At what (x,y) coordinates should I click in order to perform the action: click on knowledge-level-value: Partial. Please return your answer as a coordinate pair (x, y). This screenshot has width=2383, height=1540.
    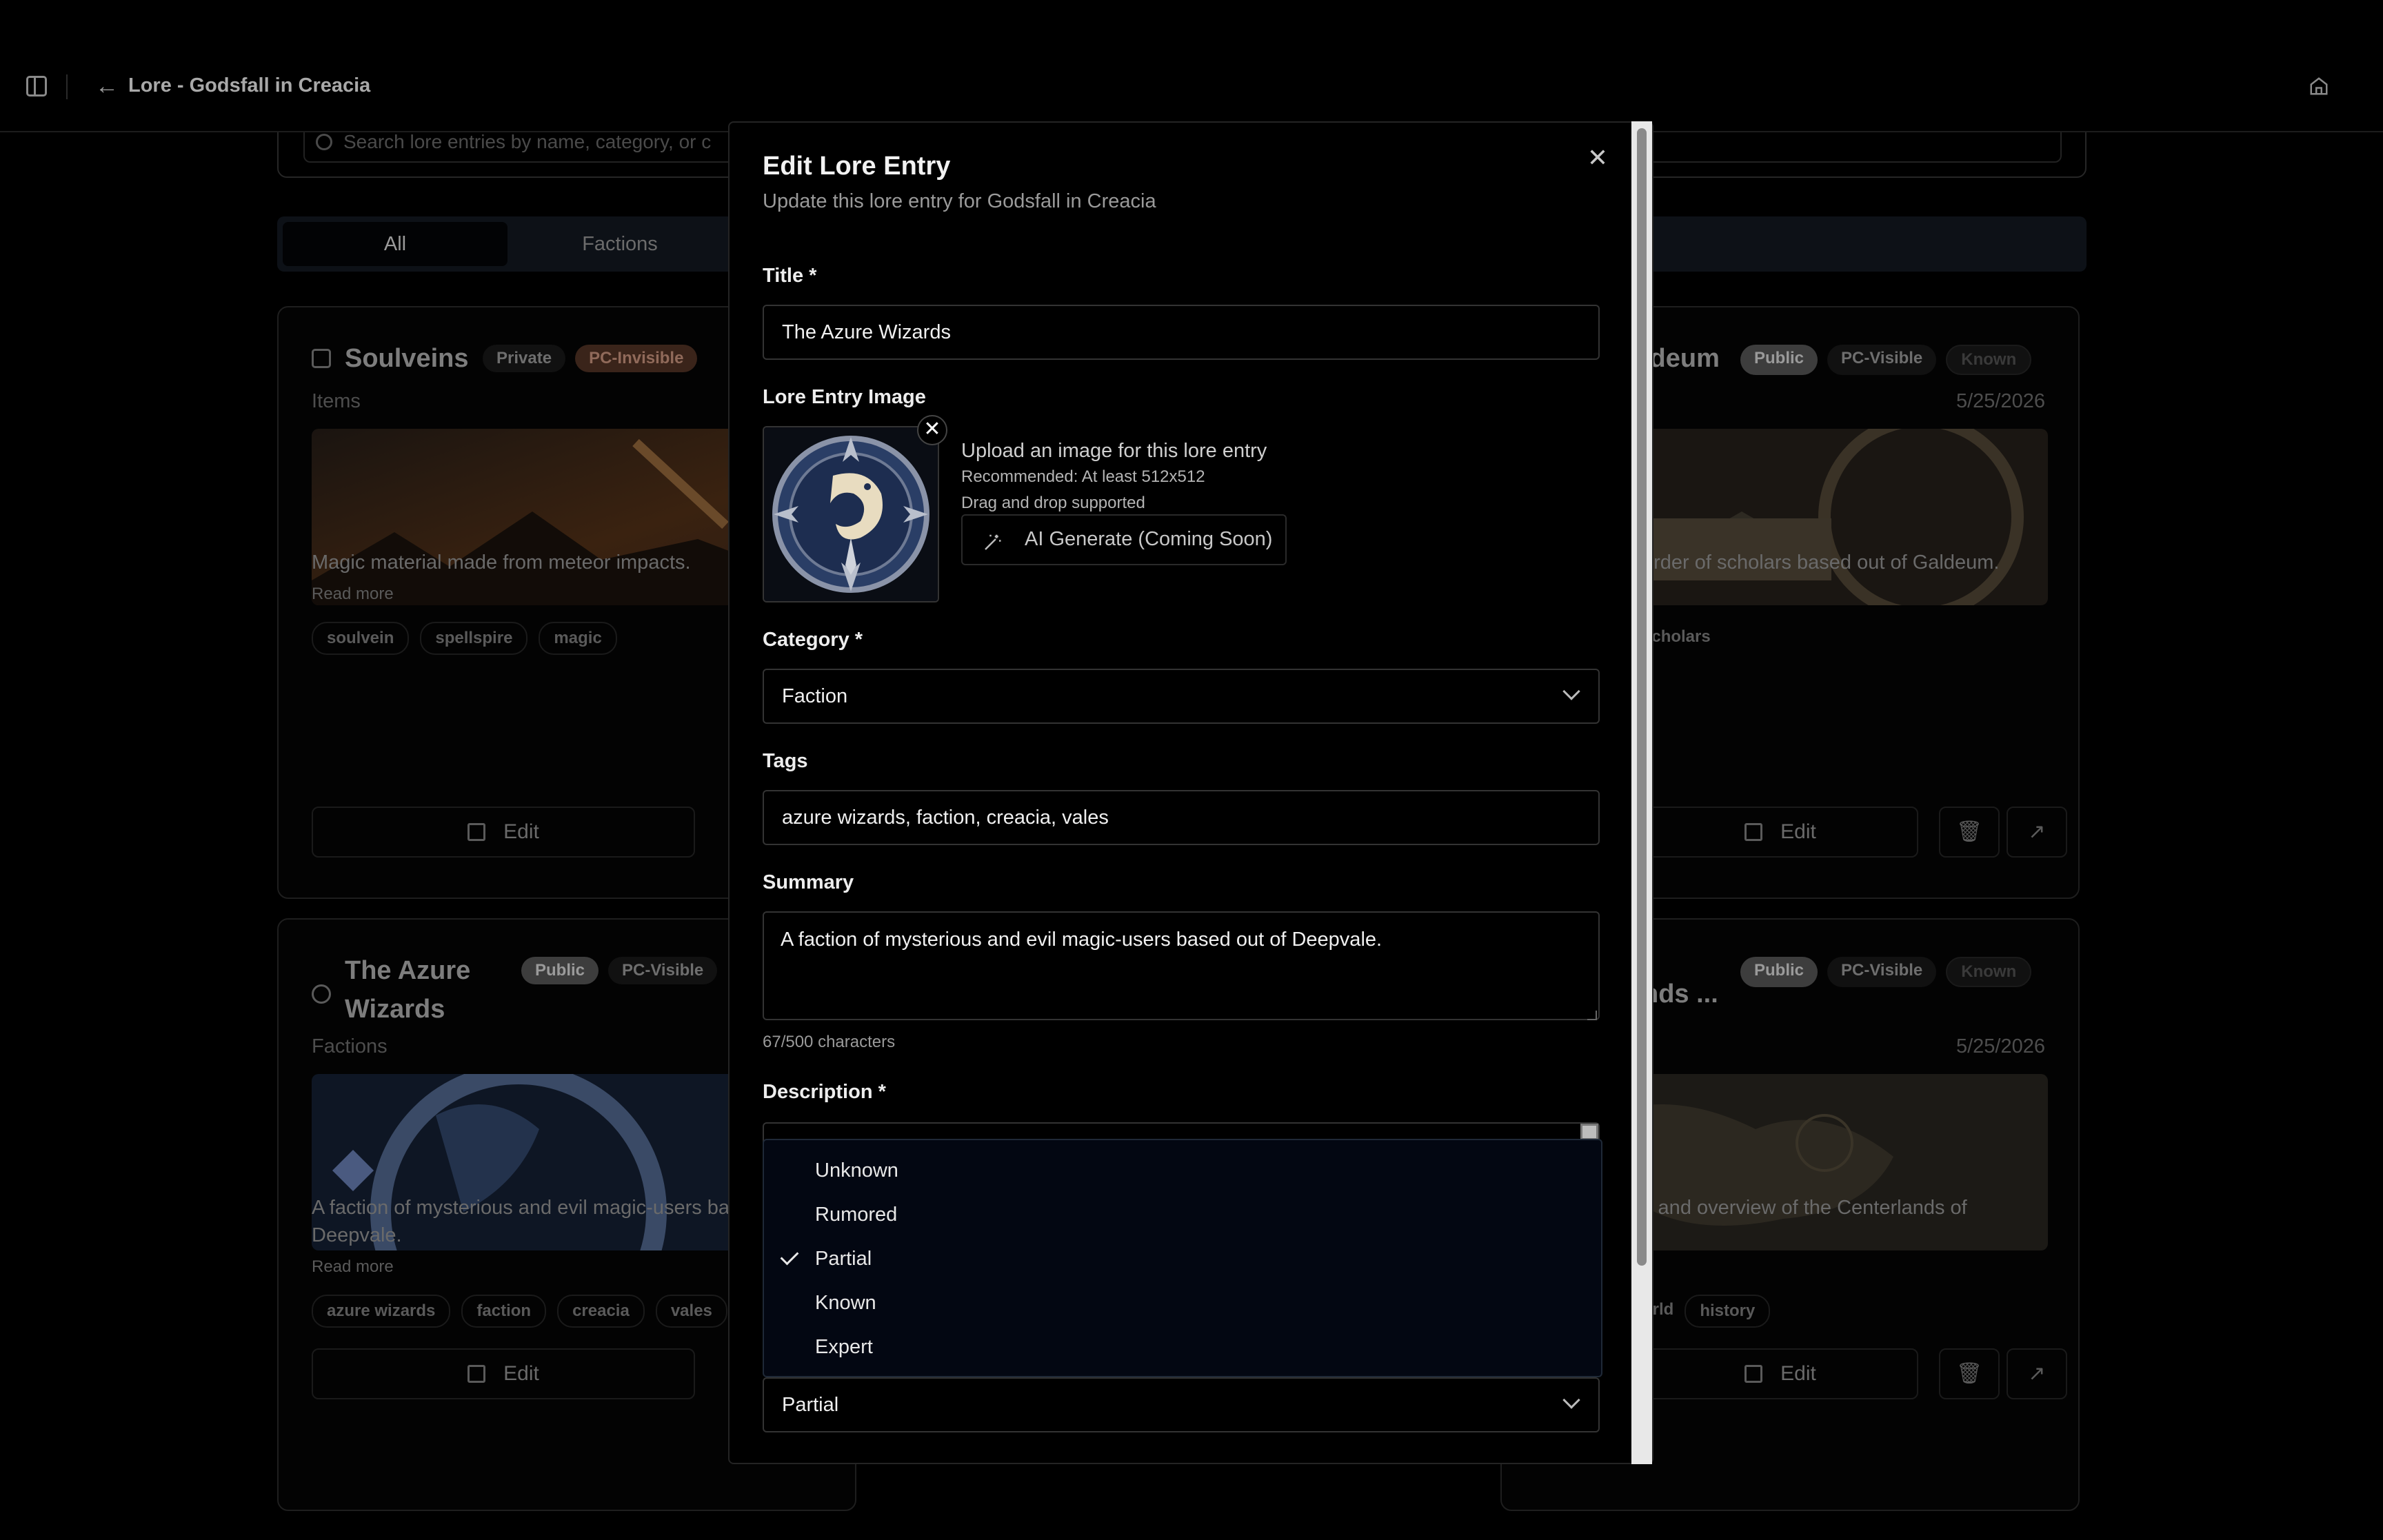
    Looking at the image, I should click on (810, 1405).